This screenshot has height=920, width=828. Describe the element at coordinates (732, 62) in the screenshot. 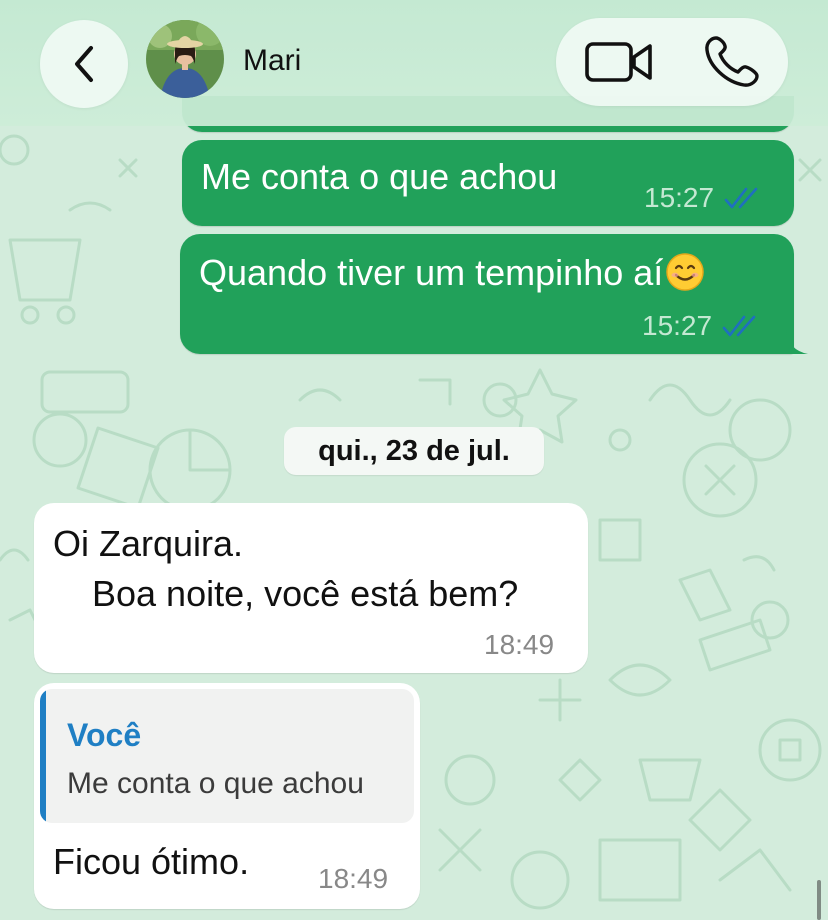

I see `phone-icon` at that location.